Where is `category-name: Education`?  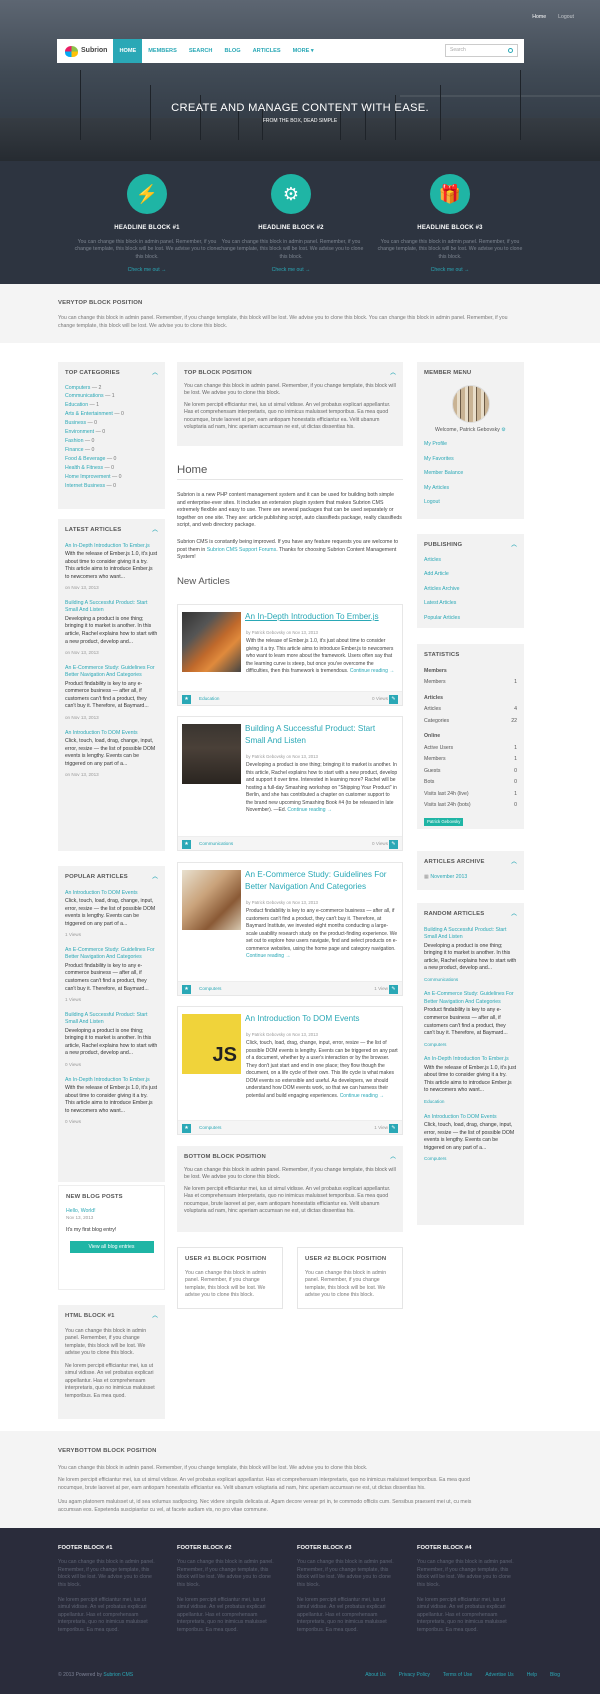
category-name: Education is located at coordinates (76, 405).